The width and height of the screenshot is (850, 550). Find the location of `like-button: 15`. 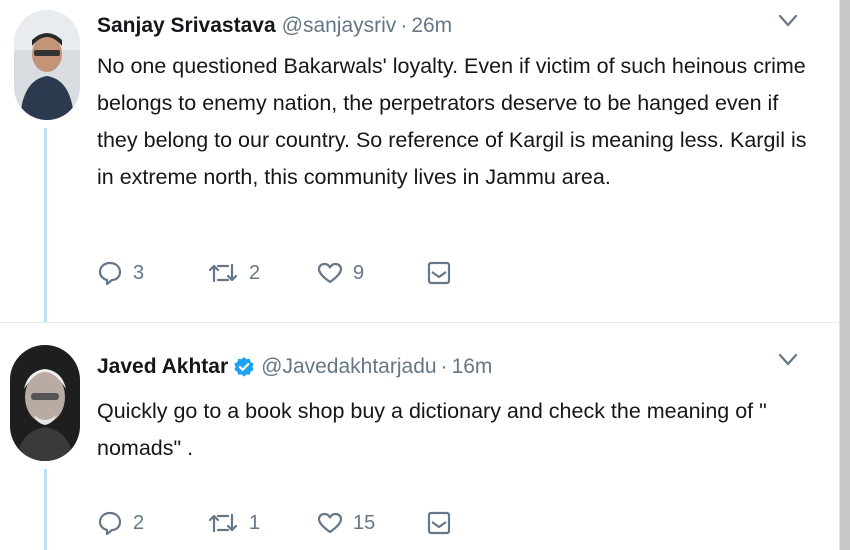

like-button: 15 is located at coordinates (372, 523).